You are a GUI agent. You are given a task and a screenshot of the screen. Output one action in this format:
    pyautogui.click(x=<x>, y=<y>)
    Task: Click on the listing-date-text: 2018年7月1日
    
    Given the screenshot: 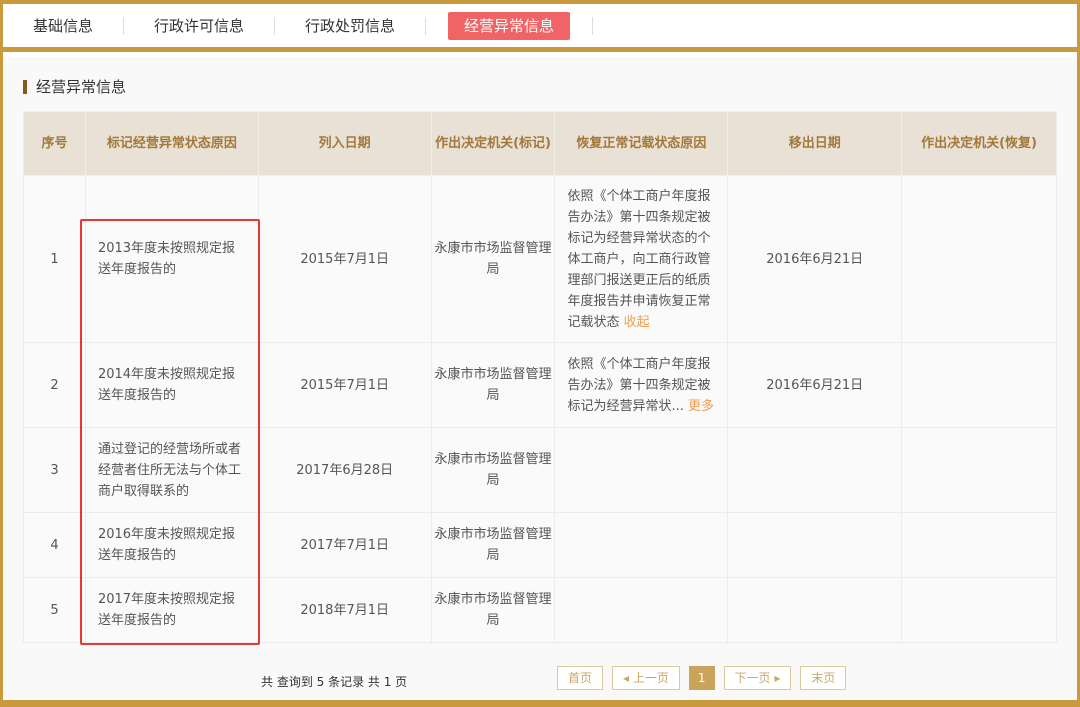 What is the action you would take?
    pyautogui.click(x=344, y=610)
    